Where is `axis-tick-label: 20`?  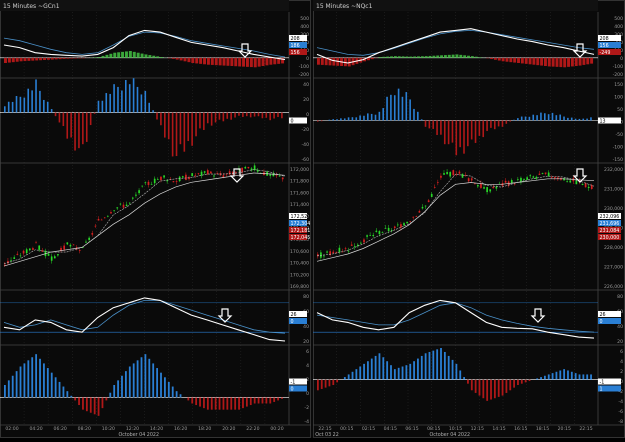 axis-tick-label: 20 is located at coordinates (620, 342).